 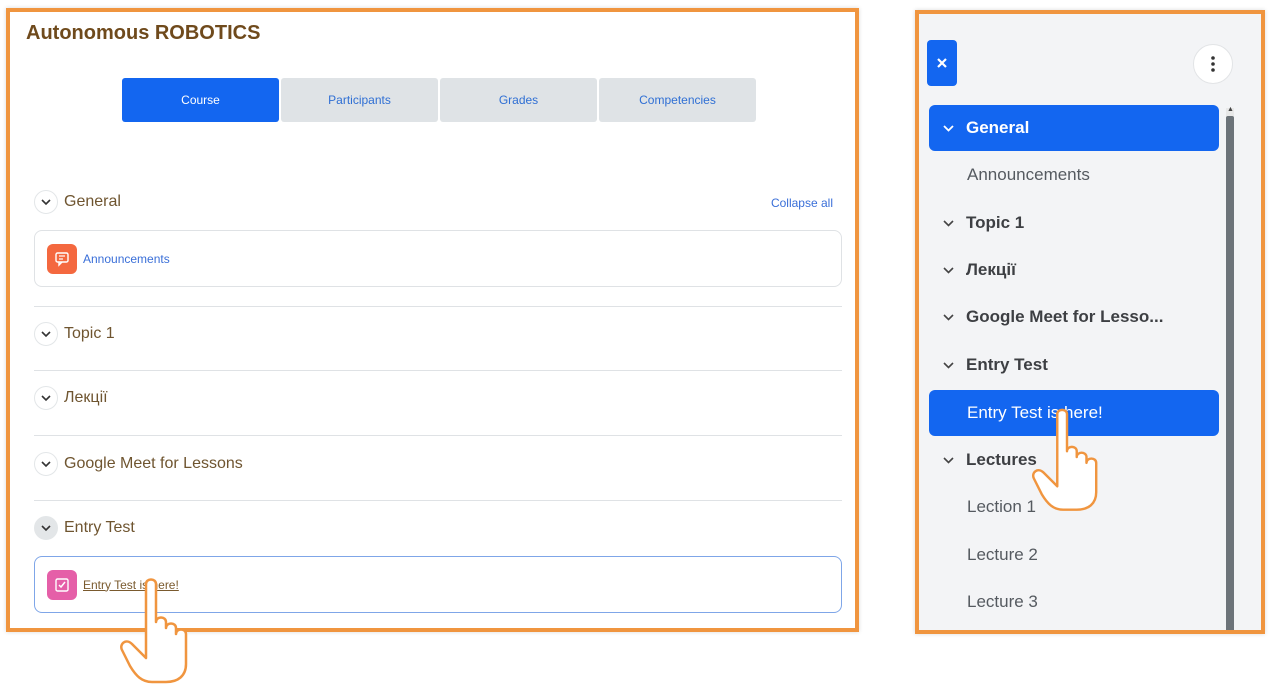 I want to click on index-item-label: Topic 1, so click(x=995, y=222).